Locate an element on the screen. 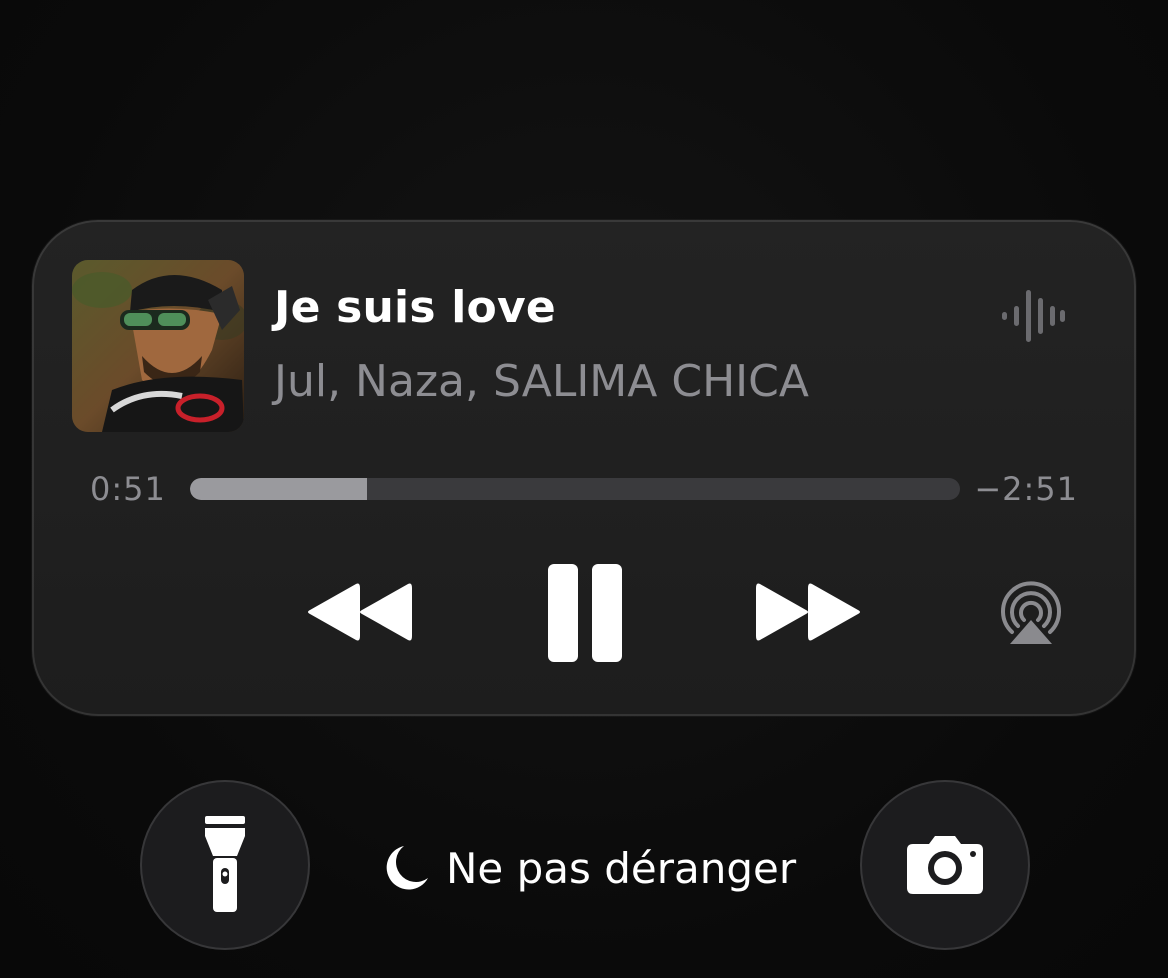 The height and width of the screenshot is (978, 1168). camera-icon is located at coordinates (945, 865).